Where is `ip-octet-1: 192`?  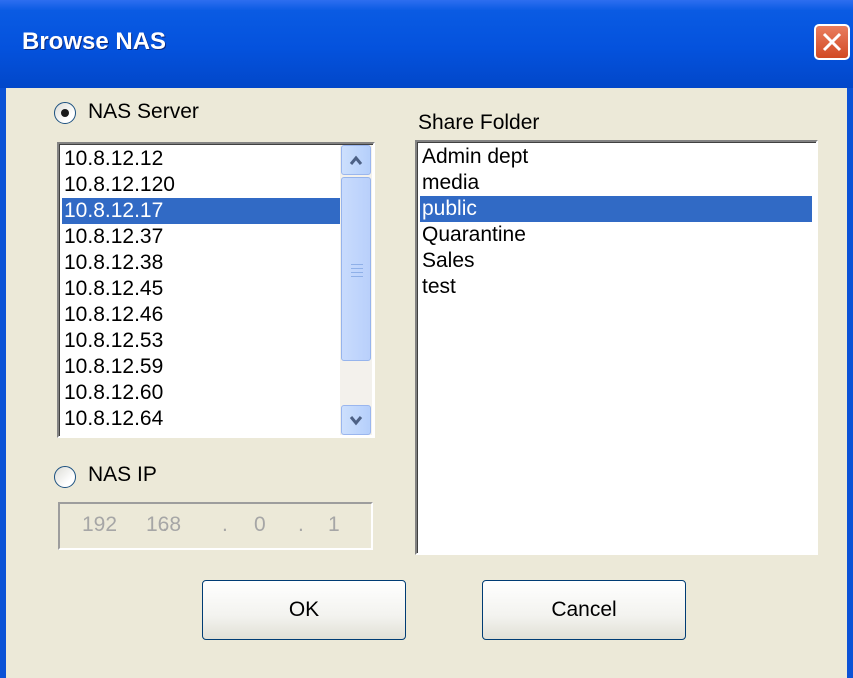
ip-octet-1: 192 is located at coordinates (100, 524).